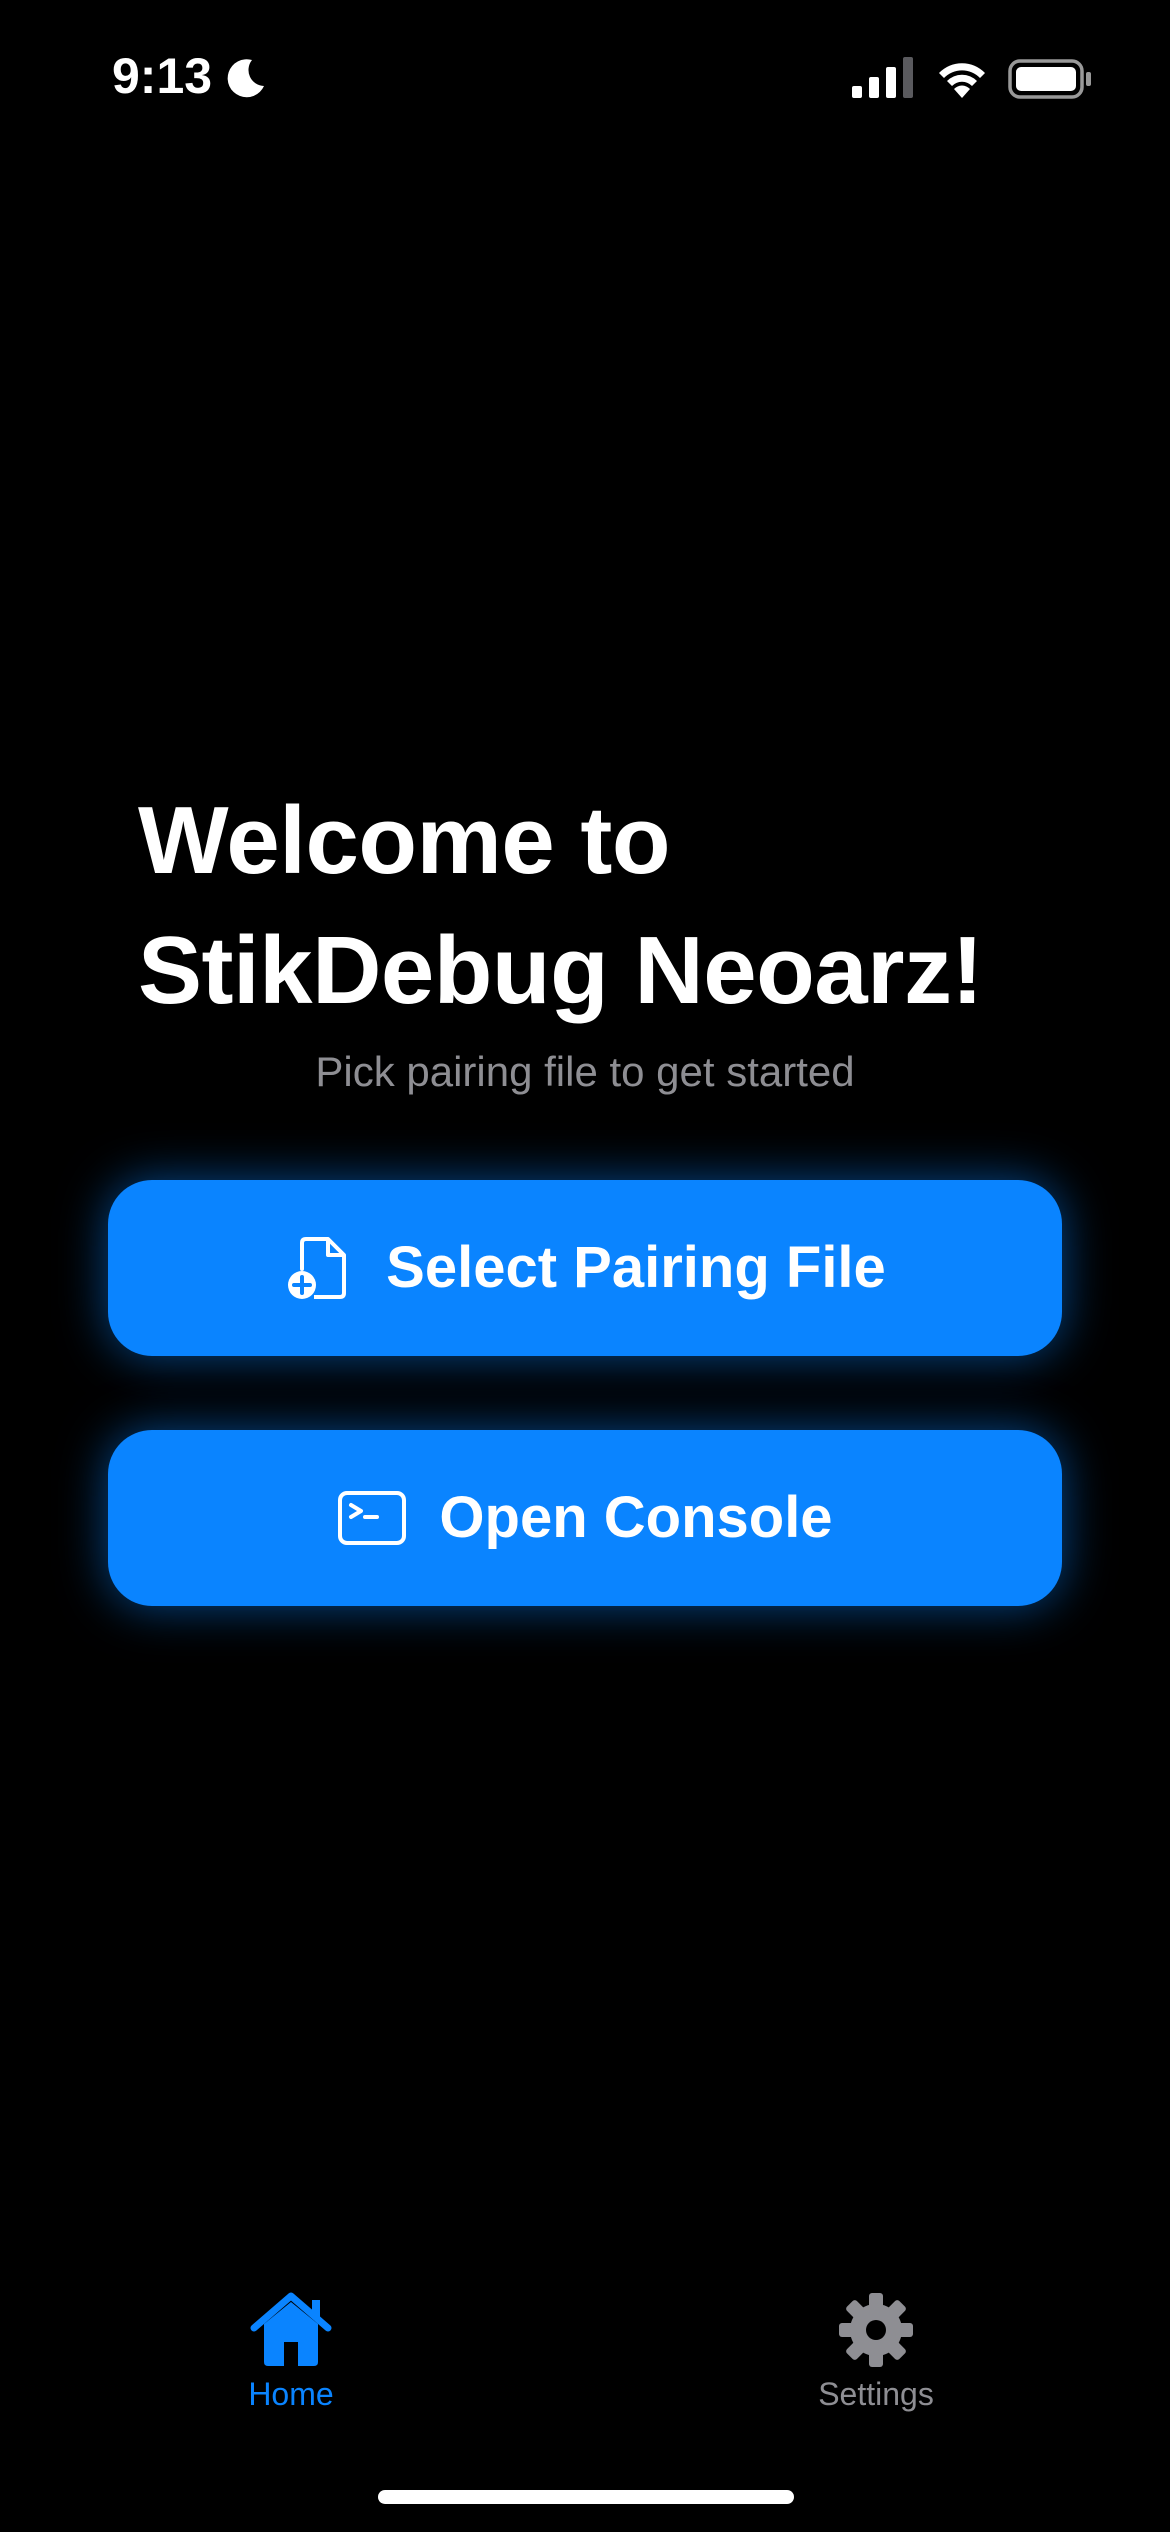 The image size is (1170, 2532). I want to click on welcome-title: Welcome to StikDebug Neoarz!, so click(560, 905).